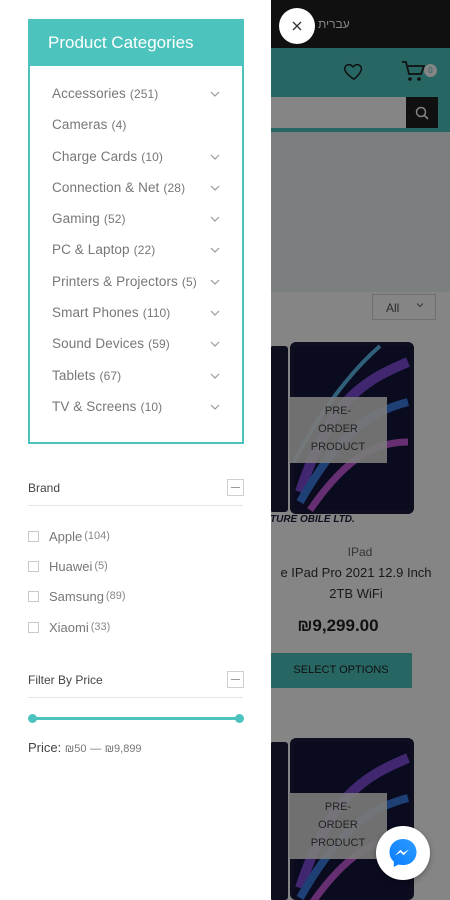  I want to click on collapse-brand-button, so click(235, 487).